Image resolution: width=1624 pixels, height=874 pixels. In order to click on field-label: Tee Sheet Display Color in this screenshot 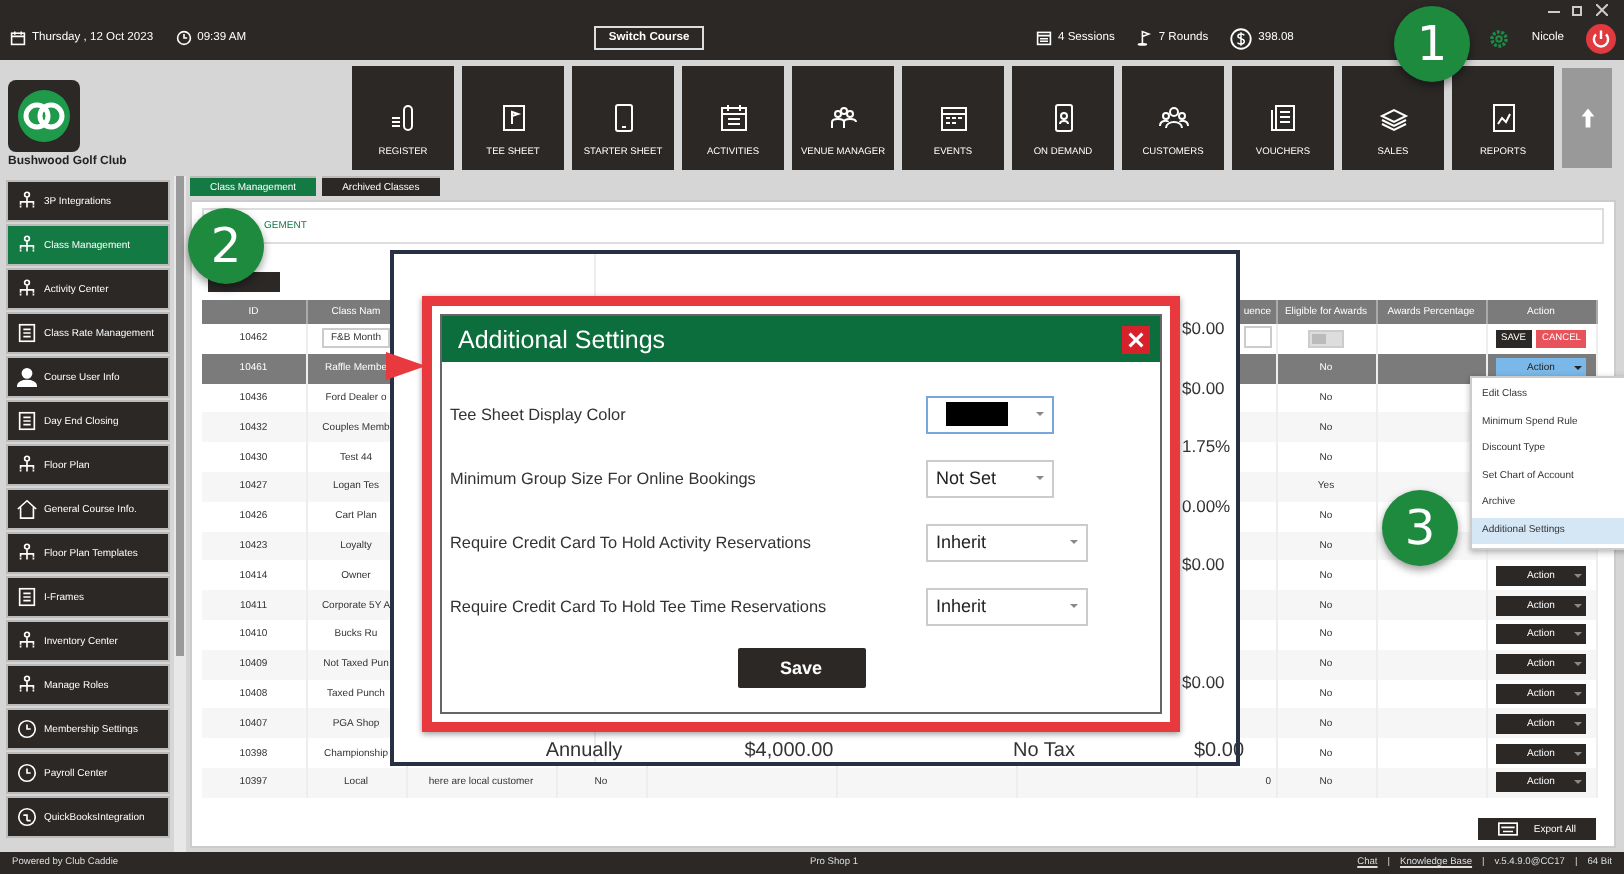, I will do `click(539, 414)`.